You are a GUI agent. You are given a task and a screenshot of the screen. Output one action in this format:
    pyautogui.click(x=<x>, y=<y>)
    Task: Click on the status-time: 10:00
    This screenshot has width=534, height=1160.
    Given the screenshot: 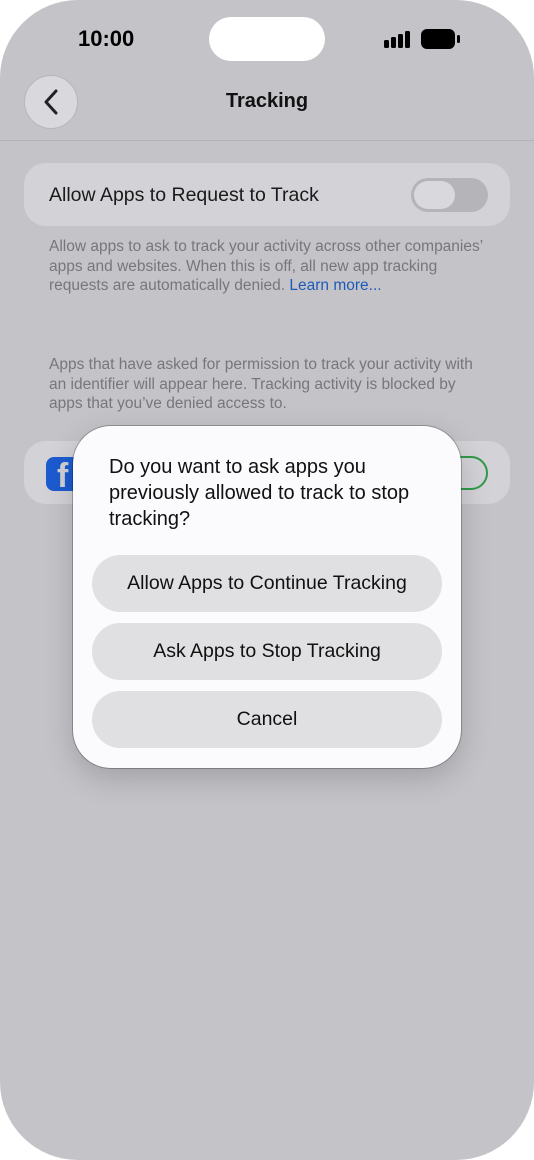 What is the action you would take?
    pyautogui.click(x=106, y=38)
    